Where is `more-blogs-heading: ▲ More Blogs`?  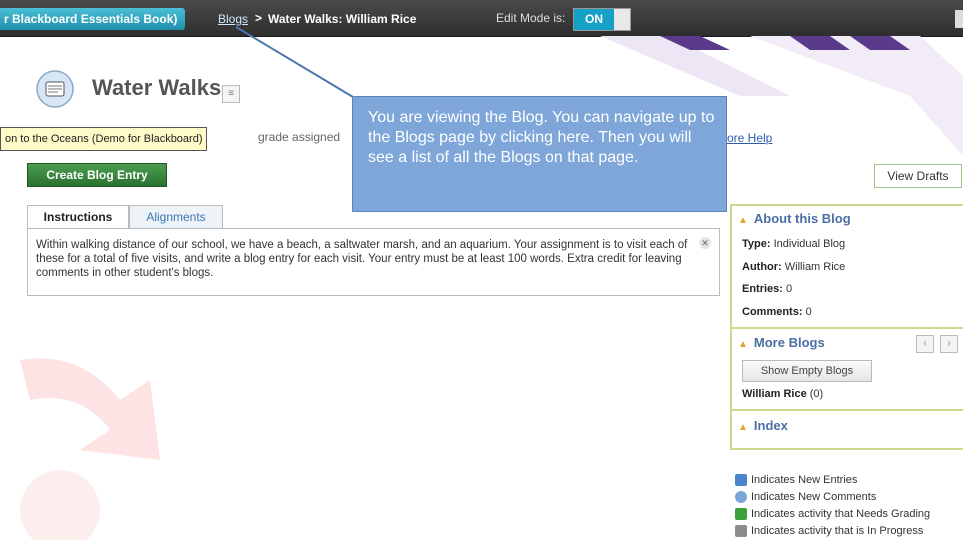 more-blogs-heading: ▲ More Blogs is located at coordinates (781, 342).